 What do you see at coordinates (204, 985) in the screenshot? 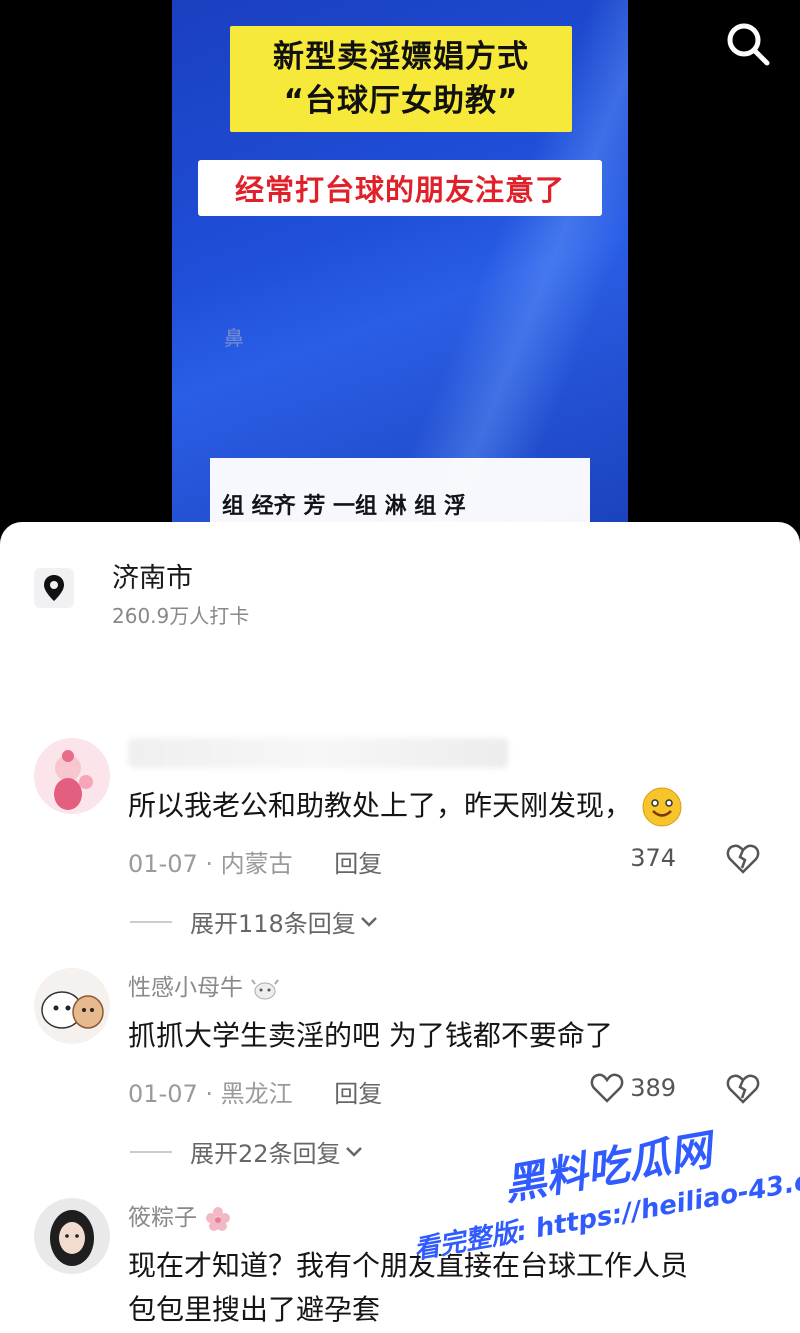
I see `comment-username: 性感小母牛` at bounding box center [204, 985].